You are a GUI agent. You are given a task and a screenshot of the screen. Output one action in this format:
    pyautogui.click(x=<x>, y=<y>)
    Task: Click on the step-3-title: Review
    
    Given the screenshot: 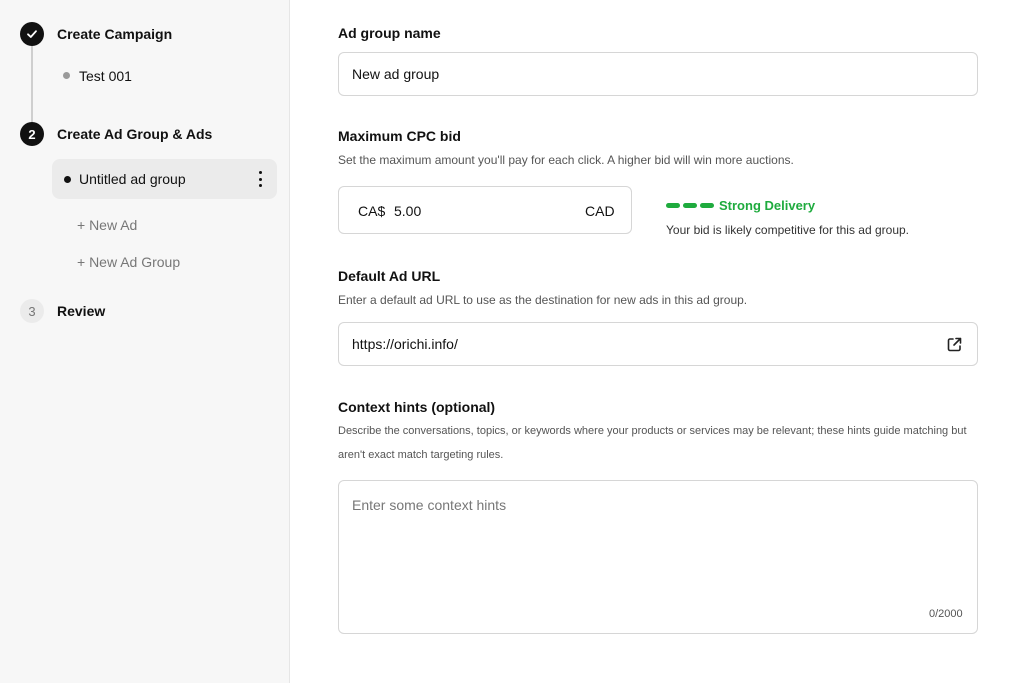 What is the action you would take?
    pyautogui.click(x=81, y=311)
    